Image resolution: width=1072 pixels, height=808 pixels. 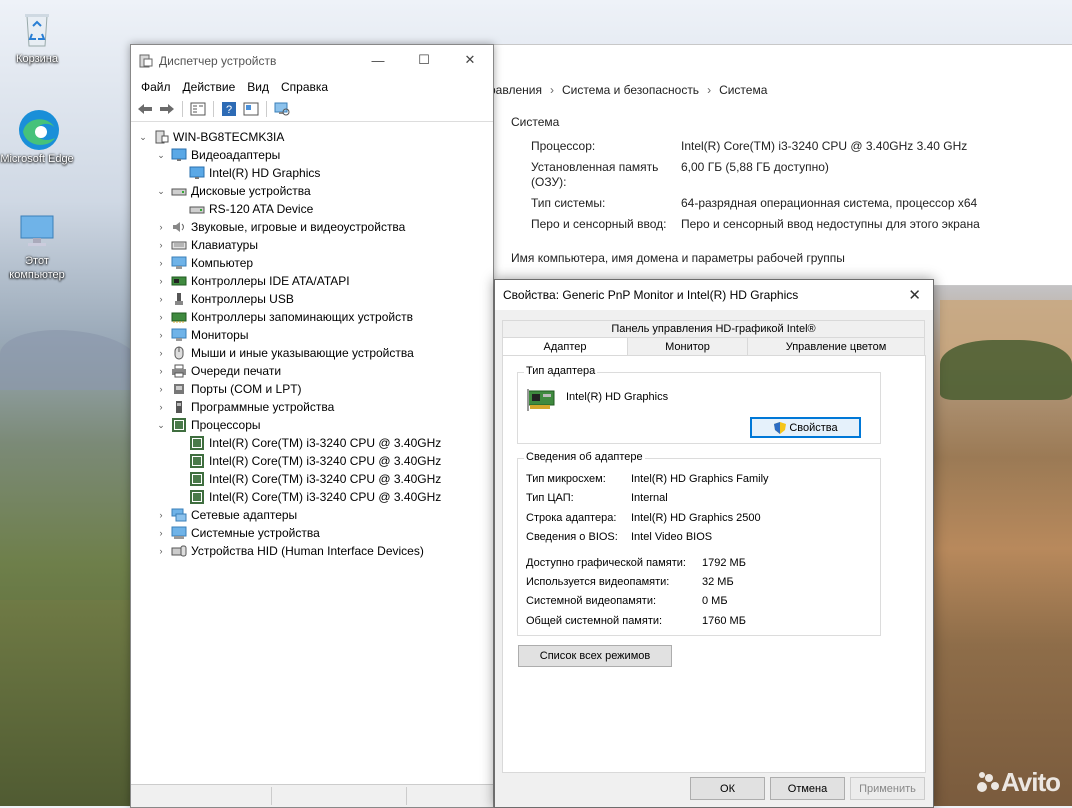 I want to click on memory-value: 0 МБ, so click(x=715, y=601).